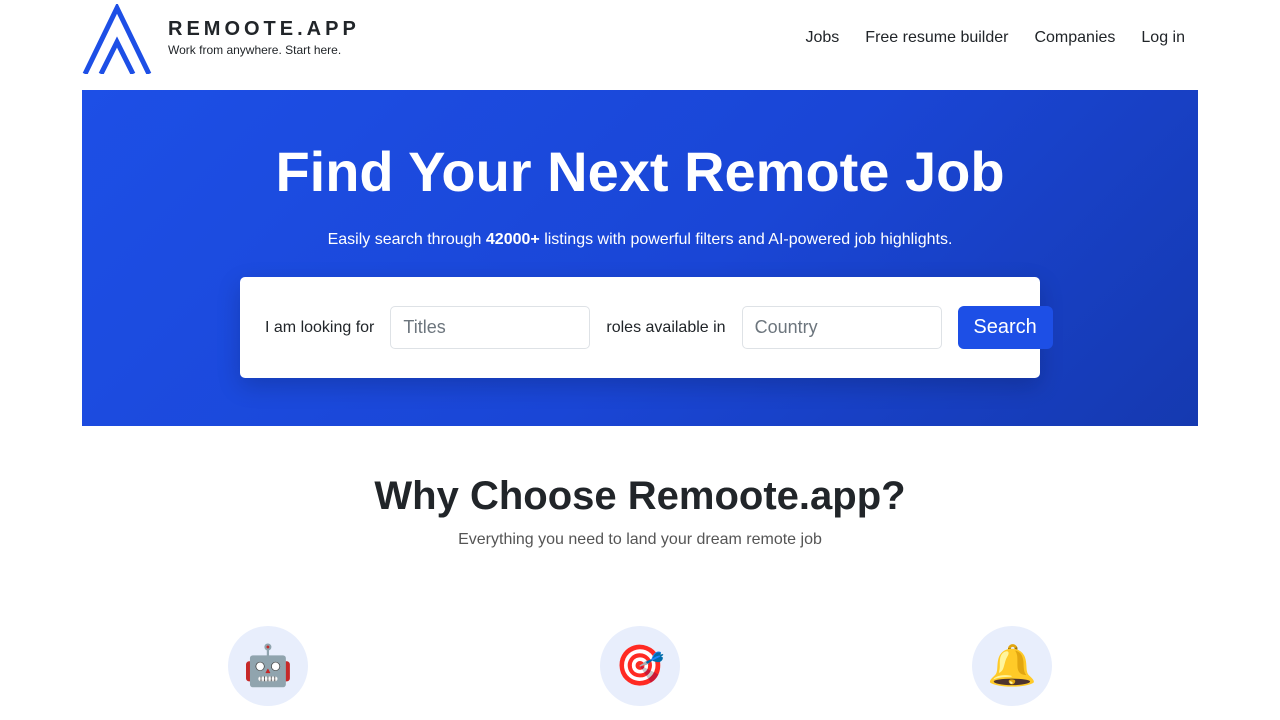 This screenshot has height=720, width=1280. What do you see at coordinates (490, 327) in the screenshot?
I see `titles-input` at bounding box center [490, 327].